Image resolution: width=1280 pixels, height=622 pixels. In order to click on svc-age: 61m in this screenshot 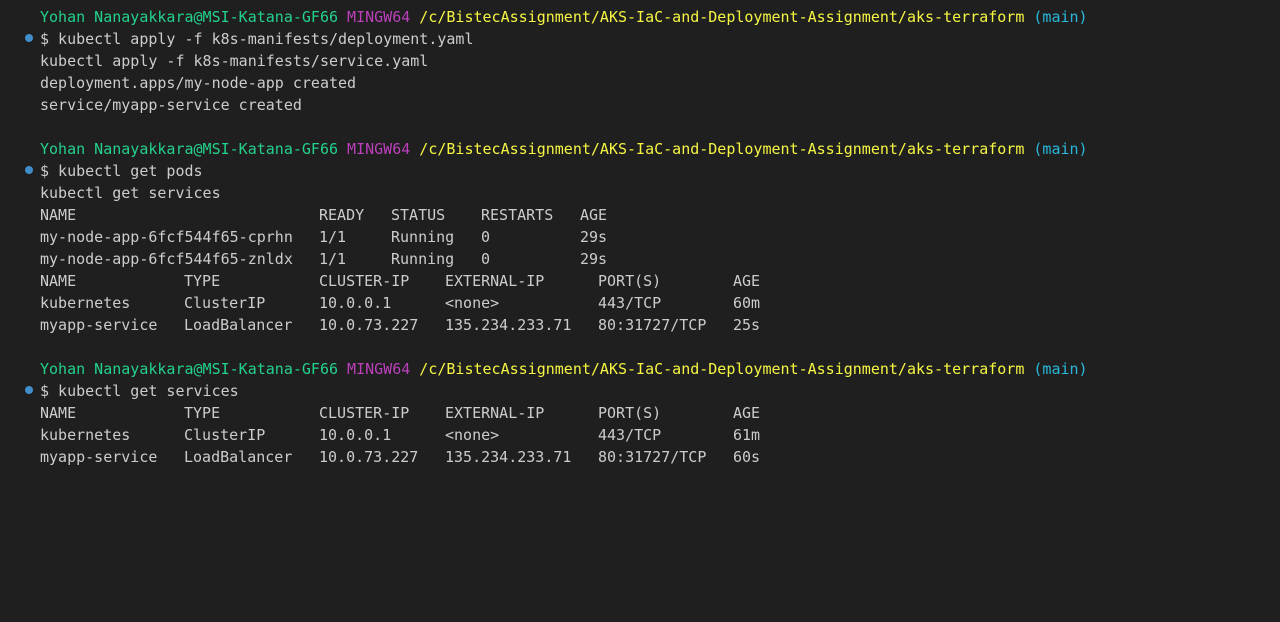, I will do `click(747, 435)`.